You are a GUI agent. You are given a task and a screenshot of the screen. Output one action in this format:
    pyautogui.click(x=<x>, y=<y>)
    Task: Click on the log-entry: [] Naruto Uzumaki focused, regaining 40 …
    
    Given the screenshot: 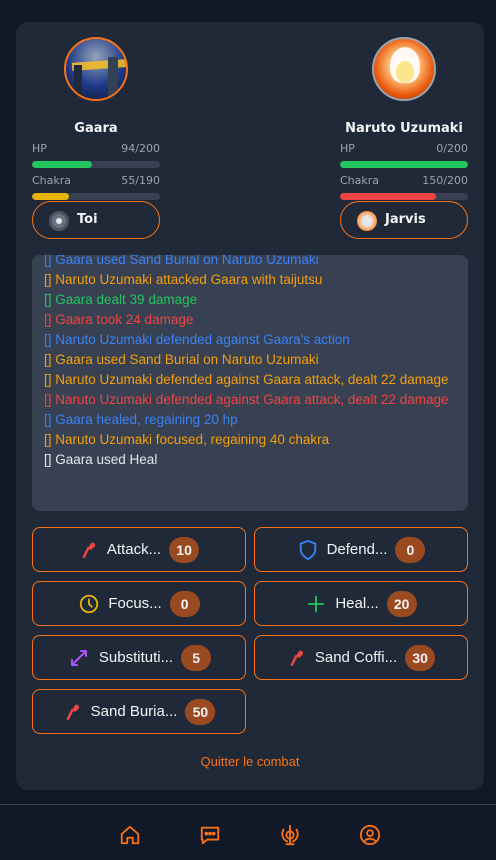 What is the action you would take?
    pyautogui.click(x=187, y=439)
    